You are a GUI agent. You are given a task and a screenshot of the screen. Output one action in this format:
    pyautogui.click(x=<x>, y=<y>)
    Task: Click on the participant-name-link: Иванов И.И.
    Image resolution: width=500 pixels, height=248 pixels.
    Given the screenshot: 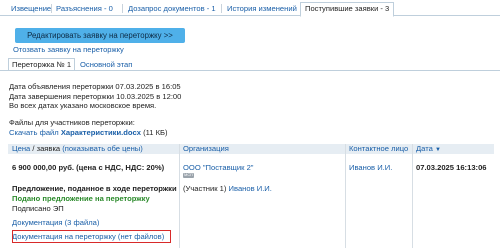 What is the action you would take?
    pyautogui.click(x=250, y=188)
    